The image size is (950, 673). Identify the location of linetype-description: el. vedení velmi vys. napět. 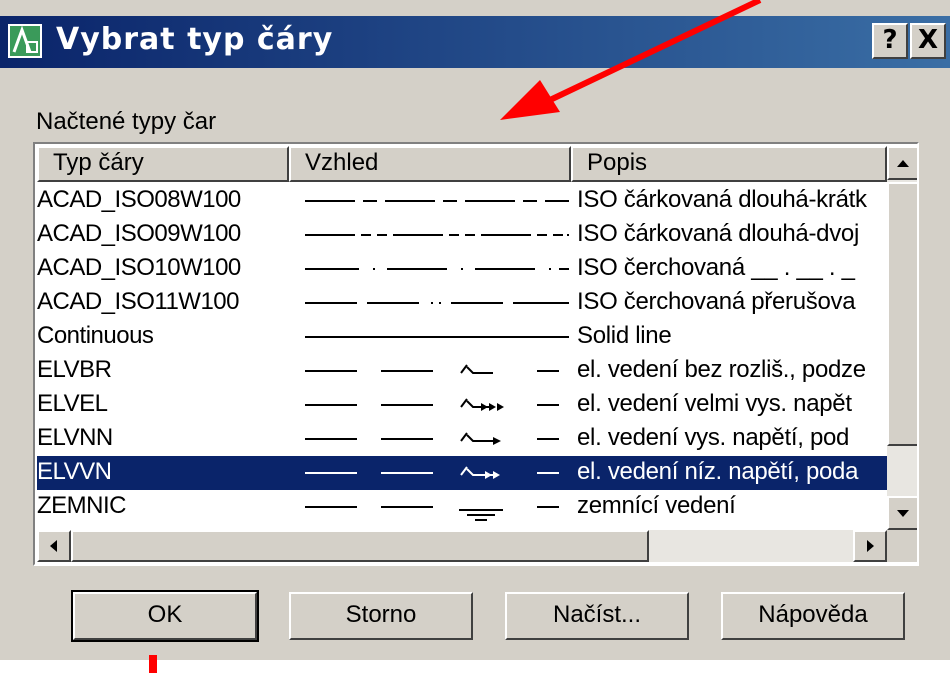
(714, 403).